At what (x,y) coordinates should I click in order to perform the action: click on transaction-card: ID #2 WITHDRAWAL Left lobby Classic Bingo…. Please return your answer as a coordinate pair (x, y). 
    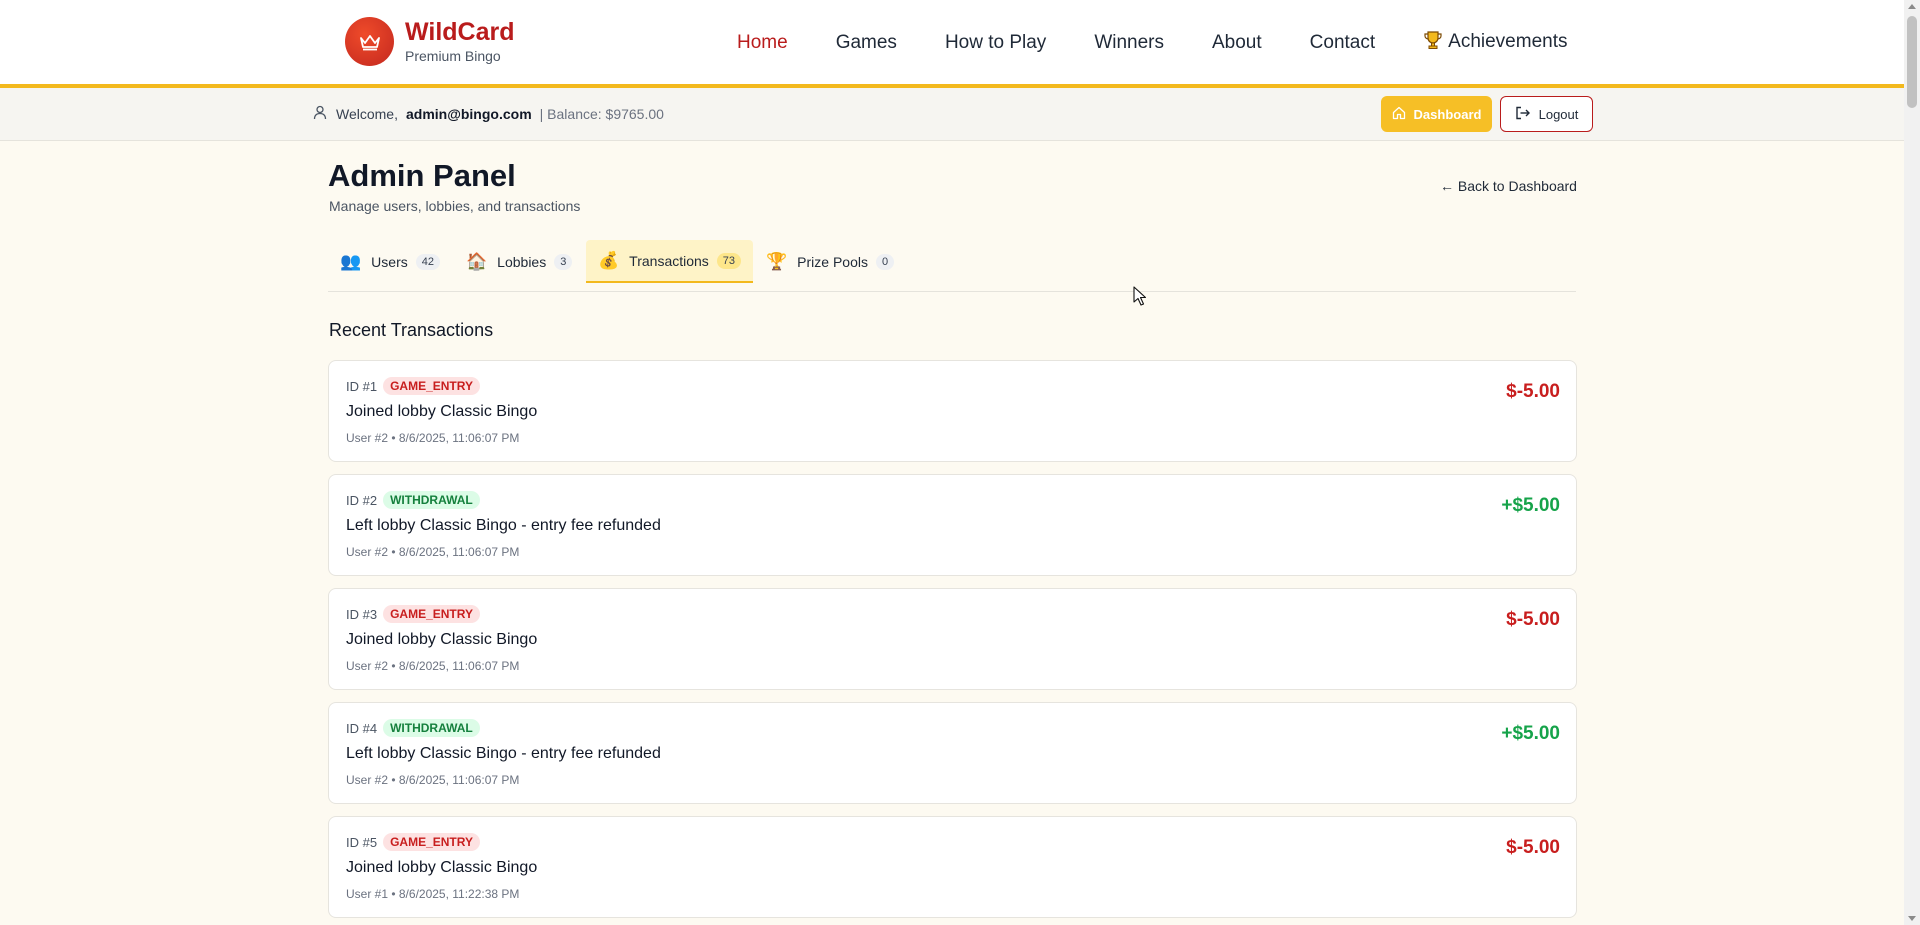
    Looking at the image, I should click on (952, 525).